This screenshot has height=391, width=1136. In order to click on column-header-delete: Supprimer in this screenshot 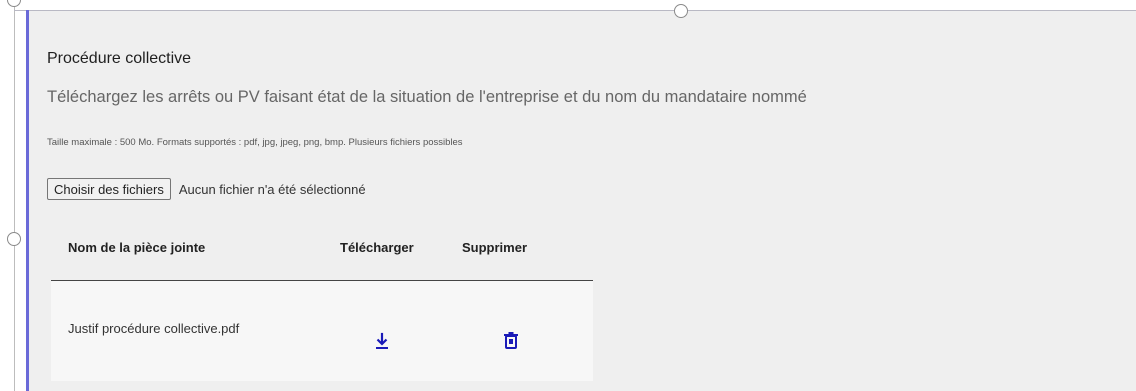, I will do `click(495, 247)`.